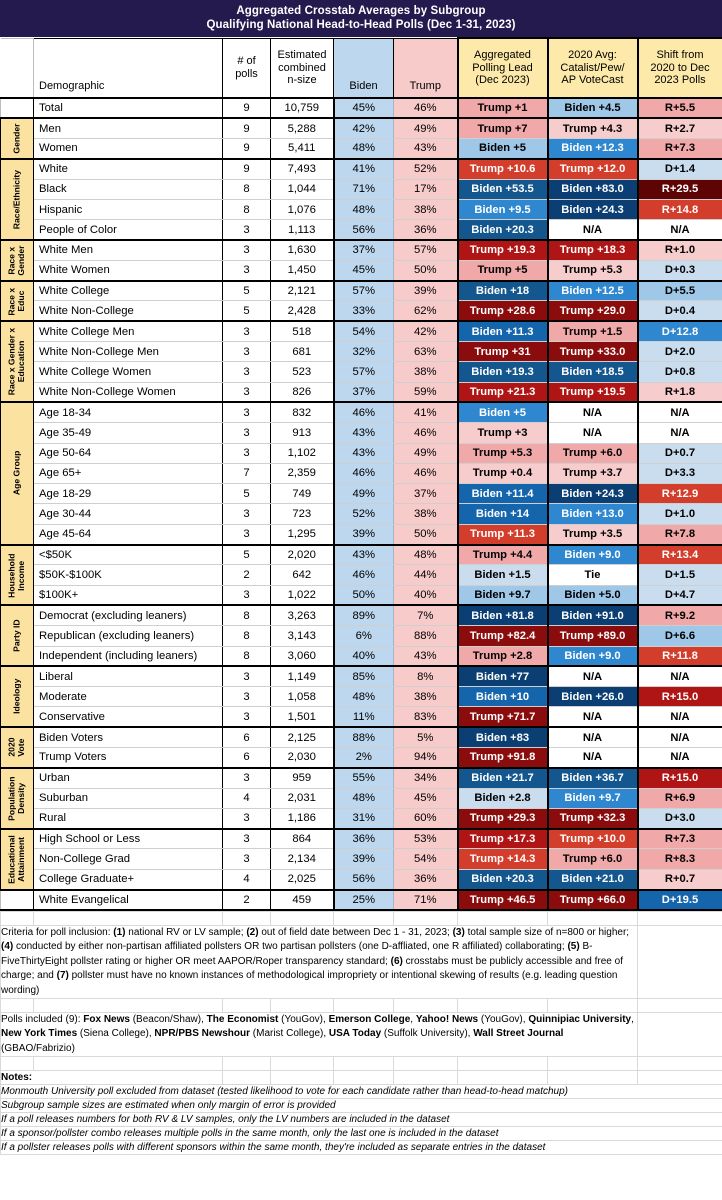 The width and height of the screenshot is (722, 1200). Describe the element at coordinates (302, 149) in the screenshot. I see `cell-nsize: 5,411` at that location.